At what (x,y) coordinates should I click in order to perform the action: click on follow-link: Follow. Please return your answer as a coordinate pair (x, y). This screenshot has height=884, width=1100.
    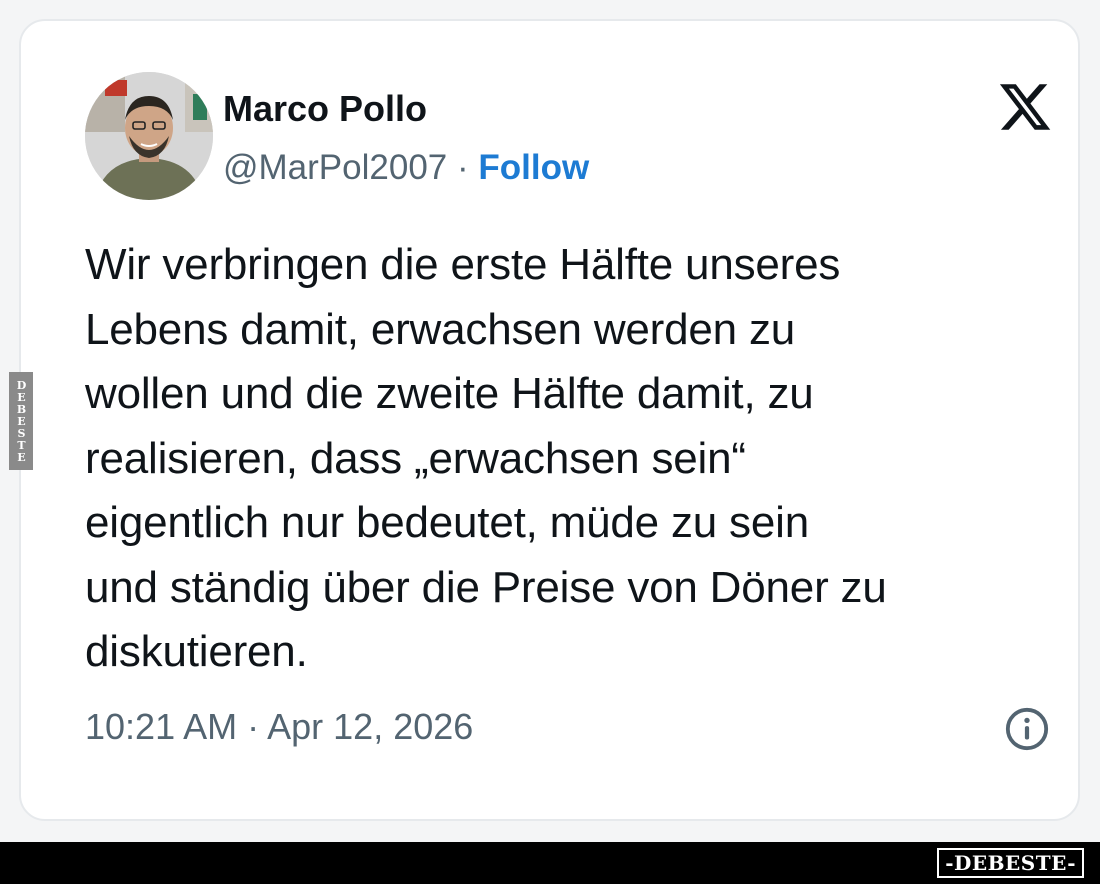
    Looking at the image, I should click on (533, 167).